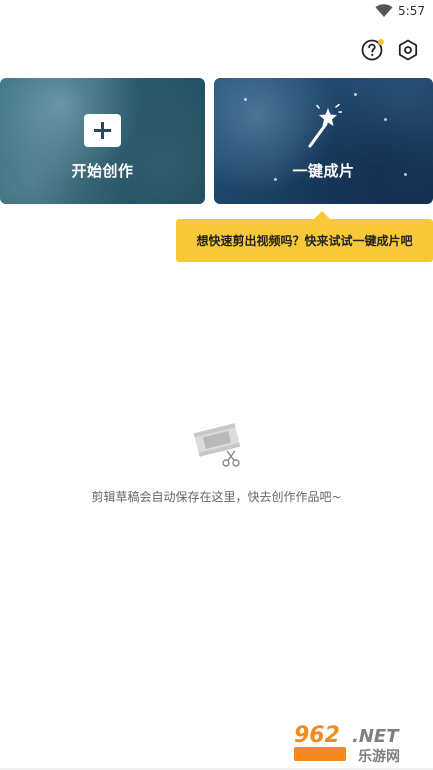 This screenshot has width=433, height=770. I want to click on plus-icon, so click(102, 130).